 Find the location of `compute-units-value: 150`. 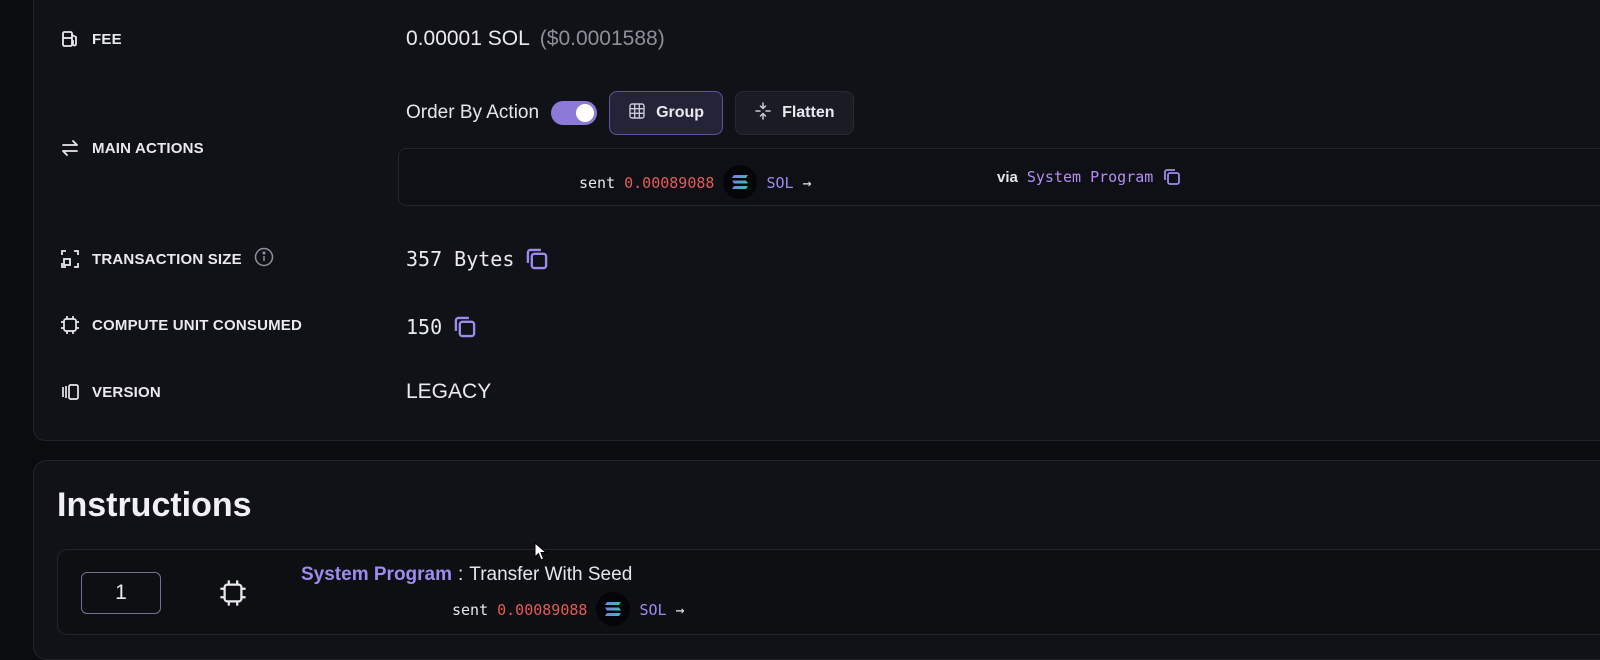

compute-units-value: 150 is located at coordinates (442, 327).